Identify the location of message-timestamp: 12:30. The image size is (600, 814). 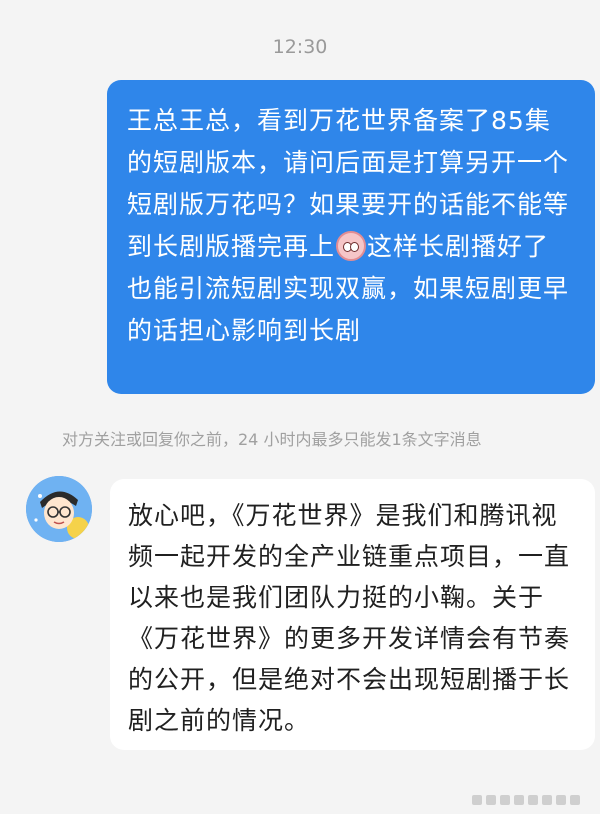
(300, 47).